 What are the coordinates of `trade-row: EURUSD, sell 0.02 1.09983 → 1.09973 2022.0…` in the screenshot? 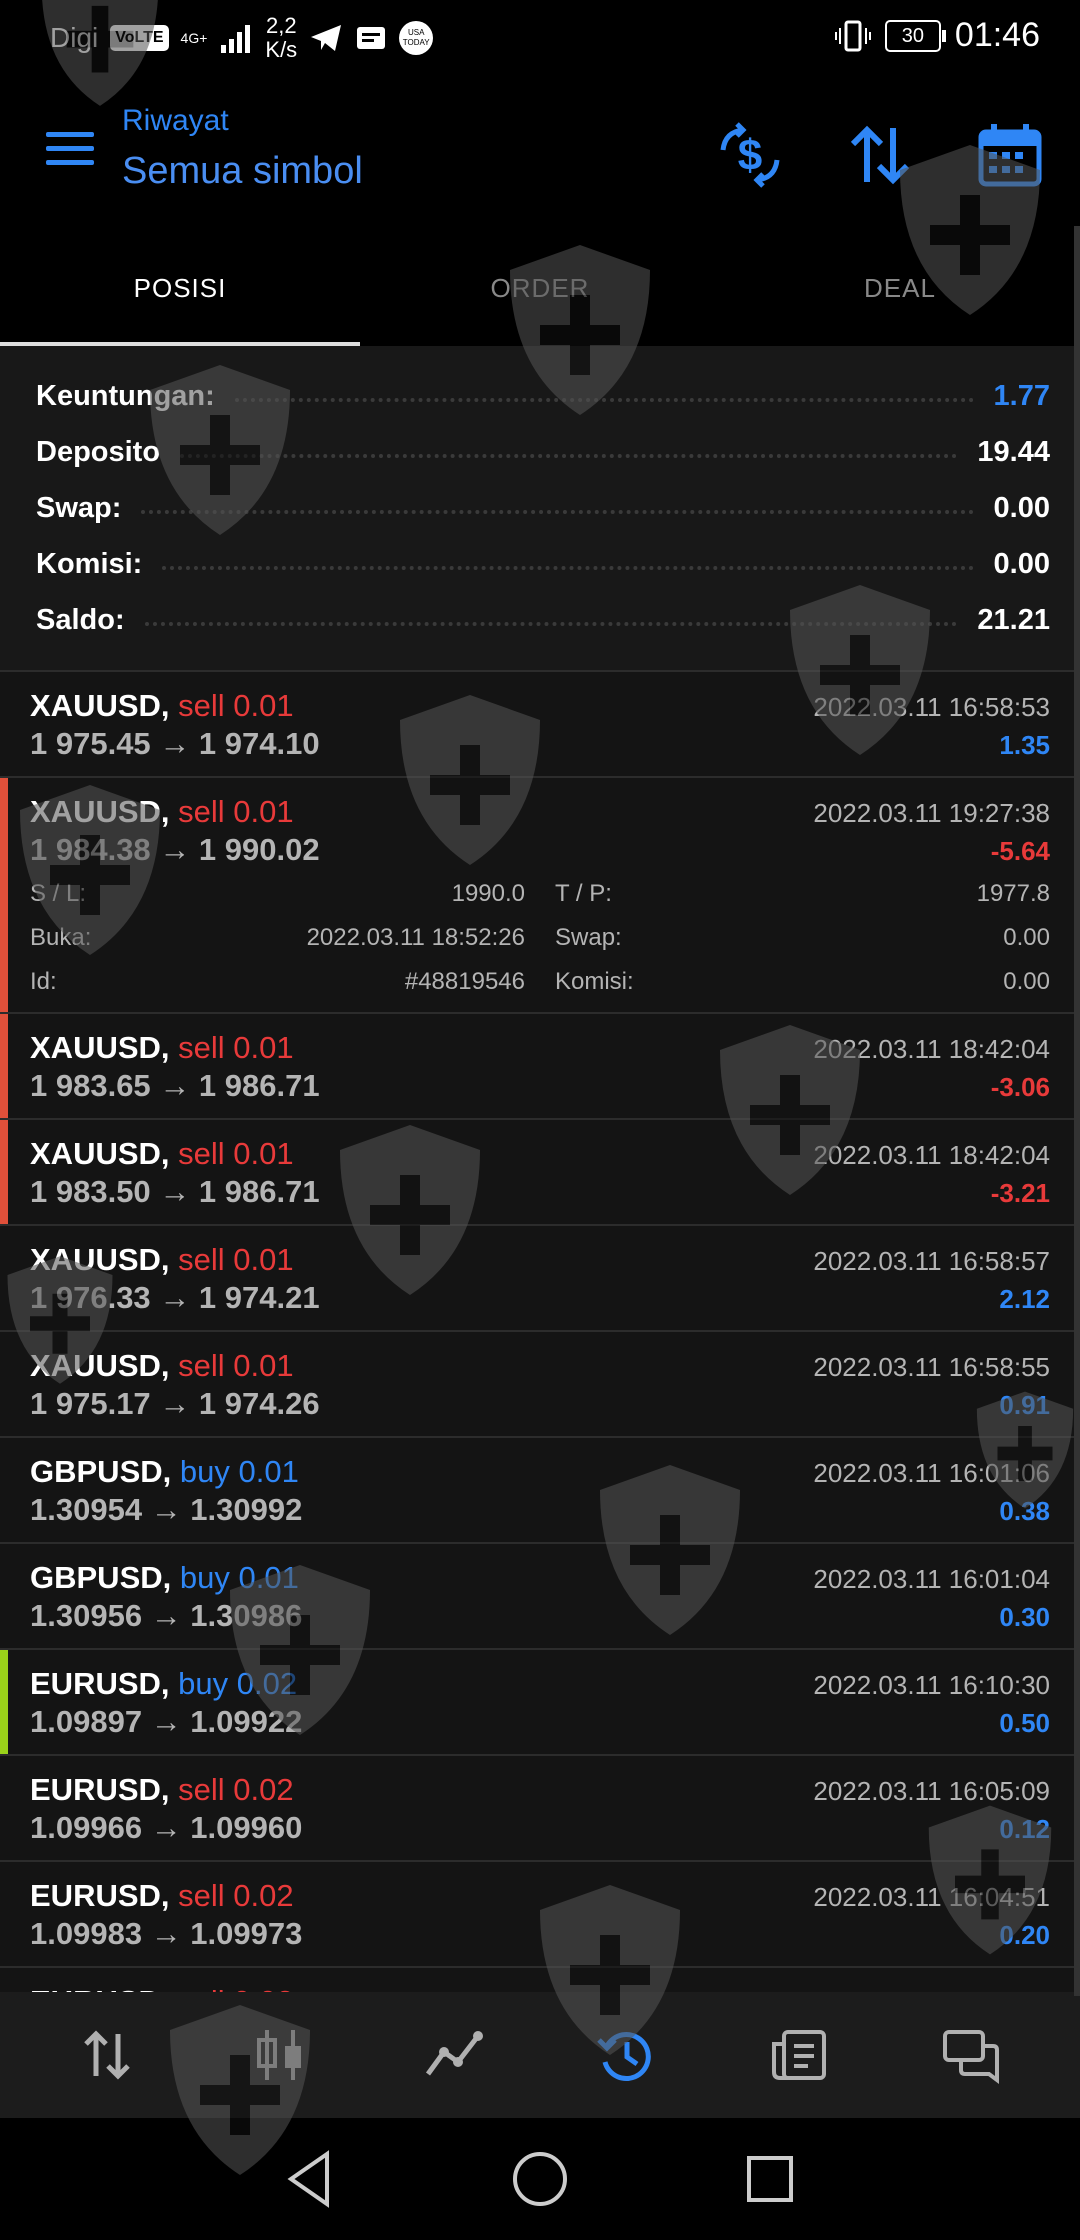 It's located at (540, 1915).